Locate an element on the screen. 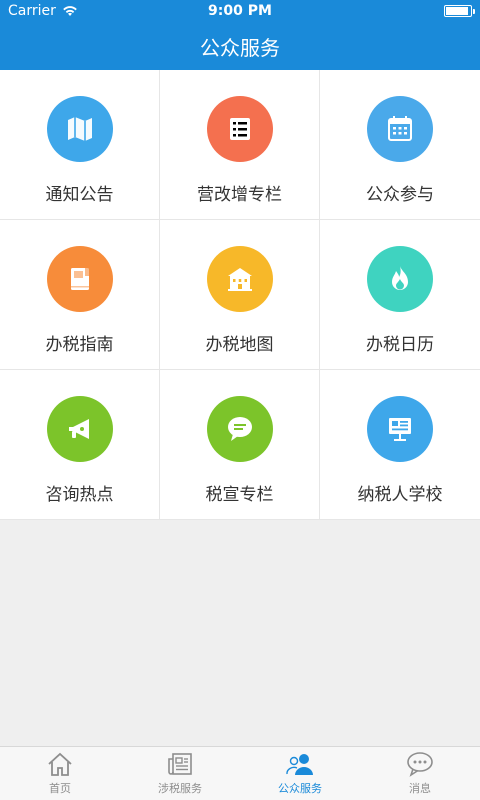 This screenshot has height=800, width=480. page-title: 公众服务 is located at coordinates (240, 47).